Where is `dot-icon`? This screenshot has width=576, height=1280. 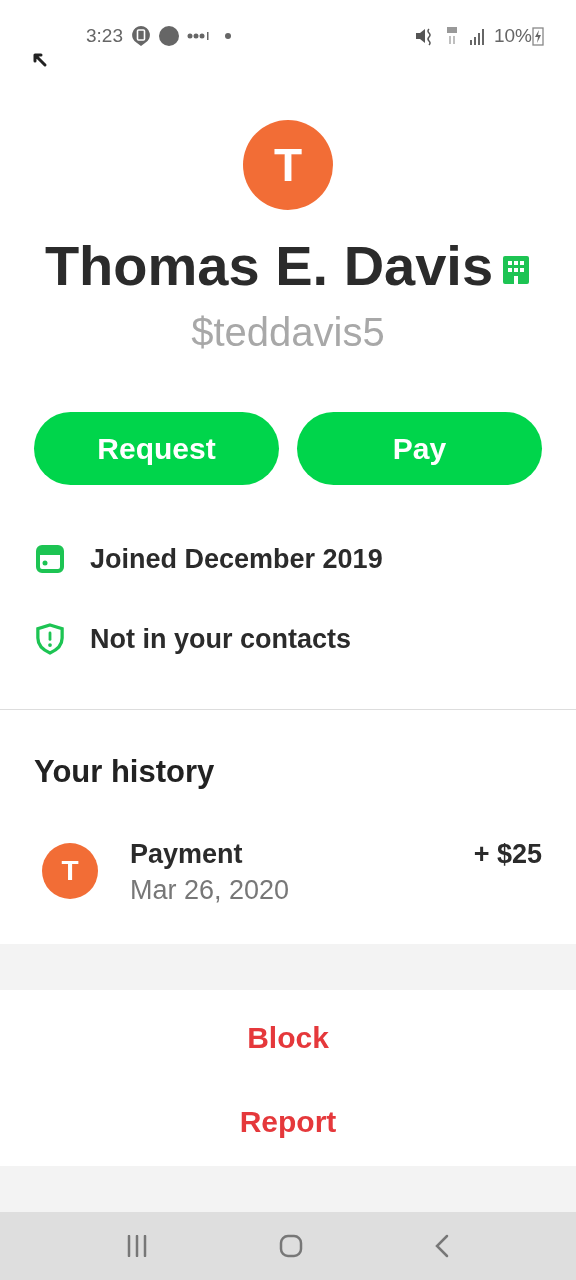
dot-icon is located at coordinates (228, 36).